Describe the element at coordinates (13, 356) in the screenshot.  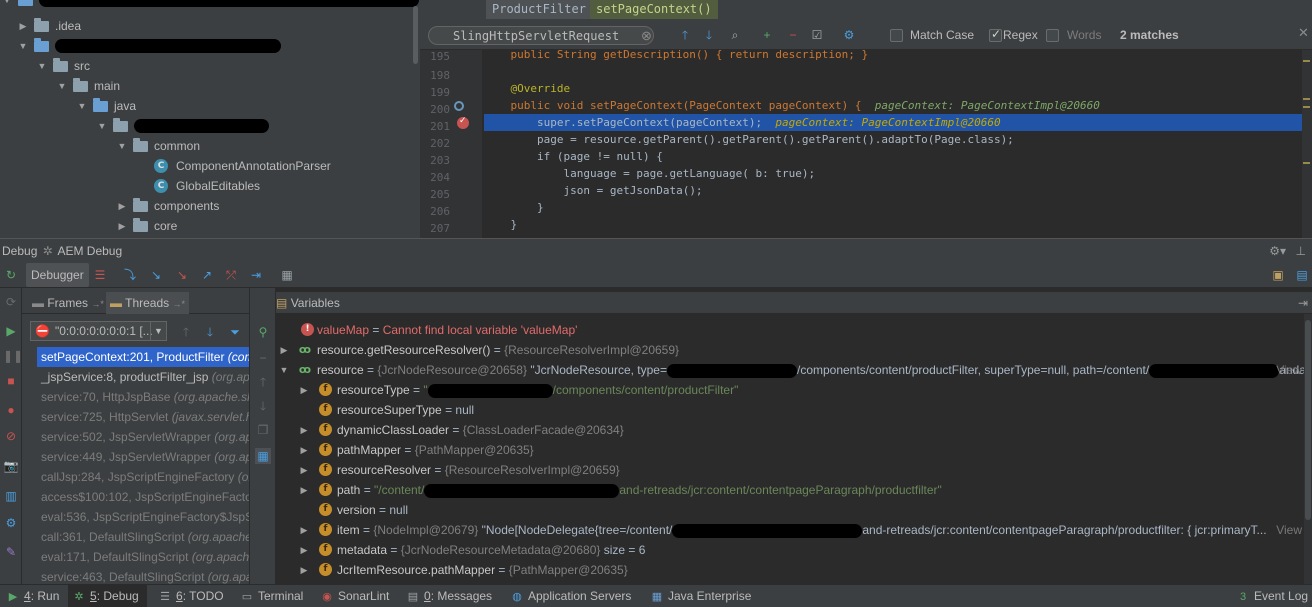
I see `pause-icon: ❚❚` at that location.